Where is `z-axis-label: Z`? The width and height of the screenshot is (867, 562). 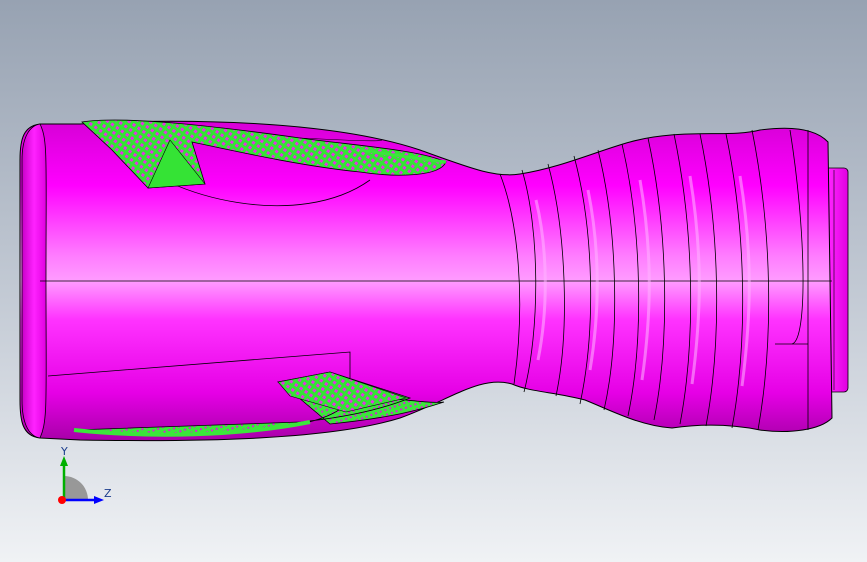 z-axis-label: Z is located at coordinates (108, 493).